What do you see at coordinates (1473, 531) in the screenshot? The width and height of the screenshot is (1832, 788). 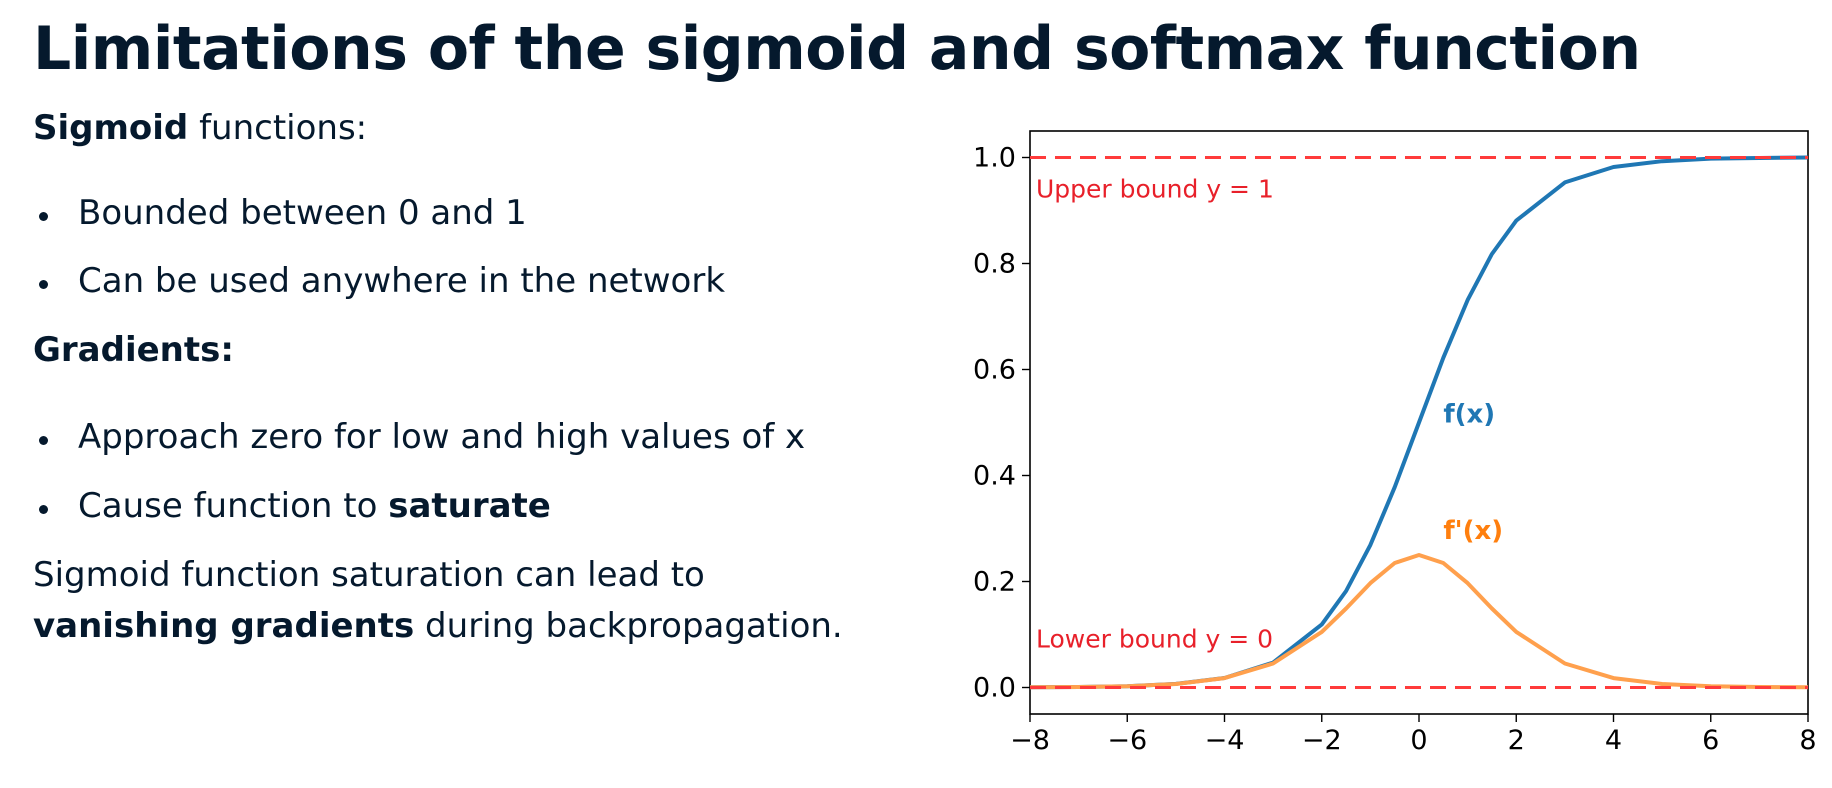 I see `series-annotation: f'(x)` at bounding box center [1473, 531].